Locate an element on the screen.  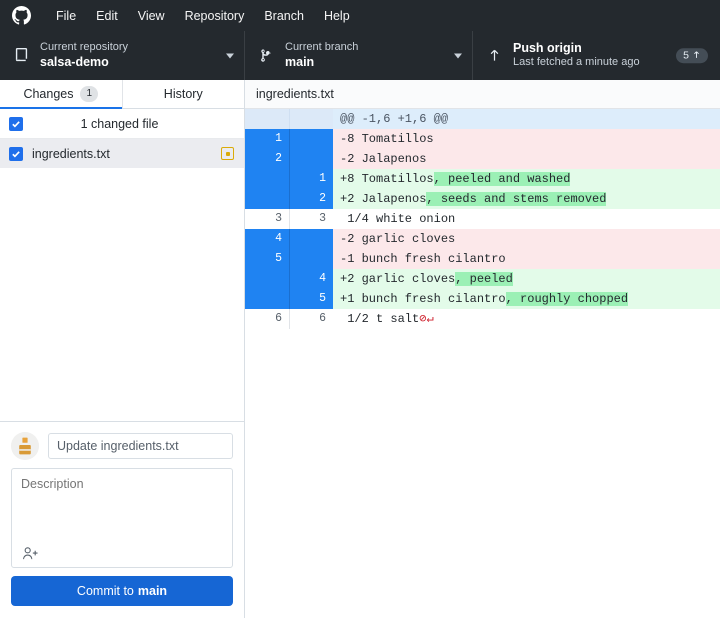
menu-item-file: File is located at coordinates (66, 16).